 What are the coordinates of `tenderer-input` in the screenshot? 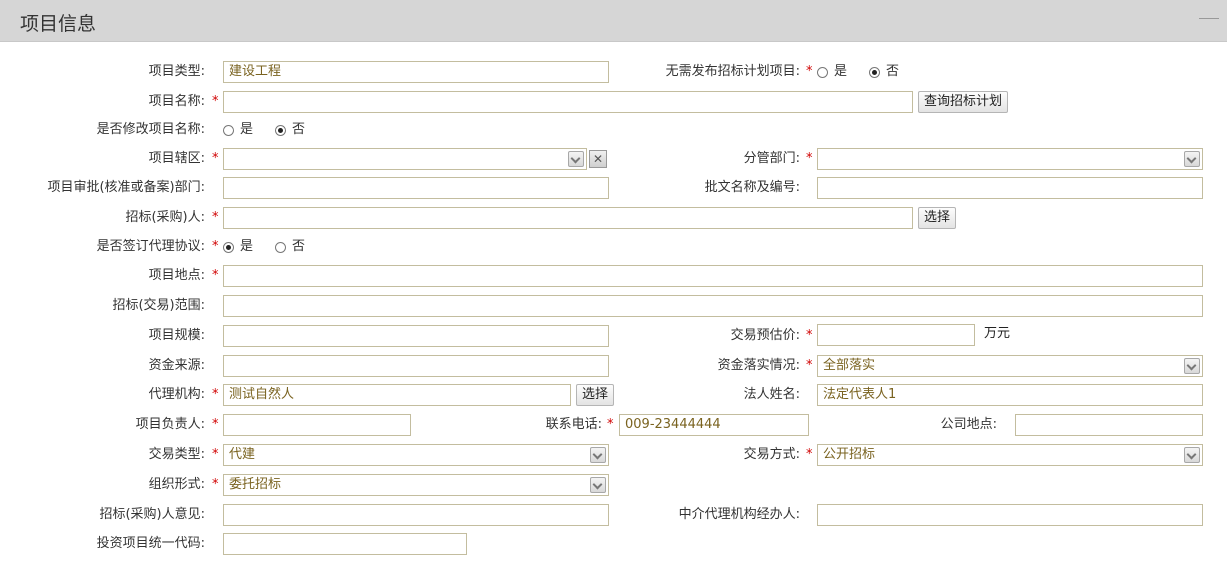 It's located at (568, 218).